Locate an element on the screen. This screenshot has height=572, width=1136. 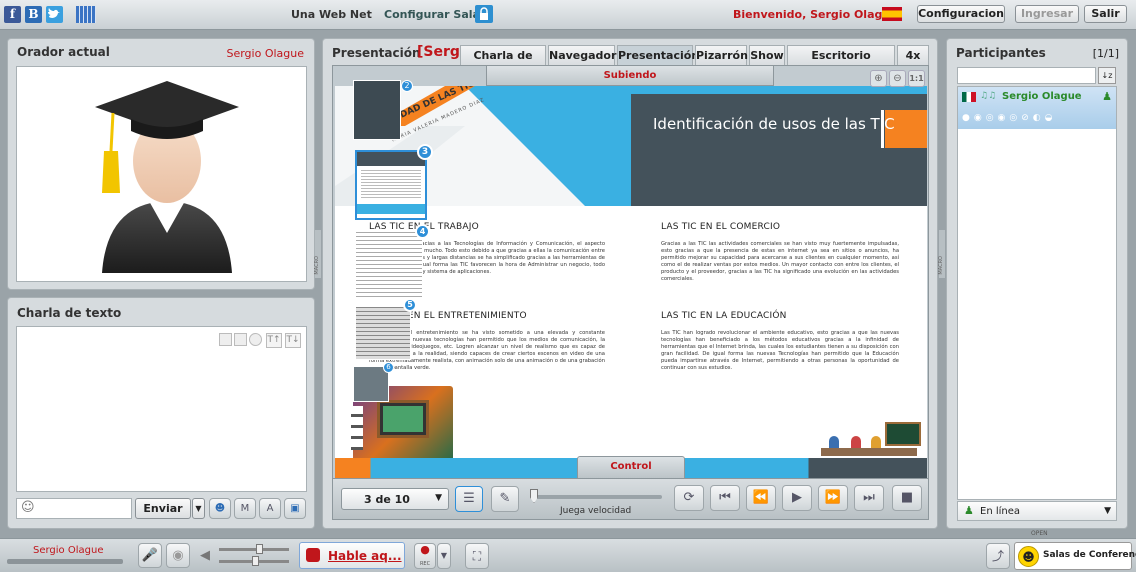
status-text: En línea is located at coordinates (1000, 511).